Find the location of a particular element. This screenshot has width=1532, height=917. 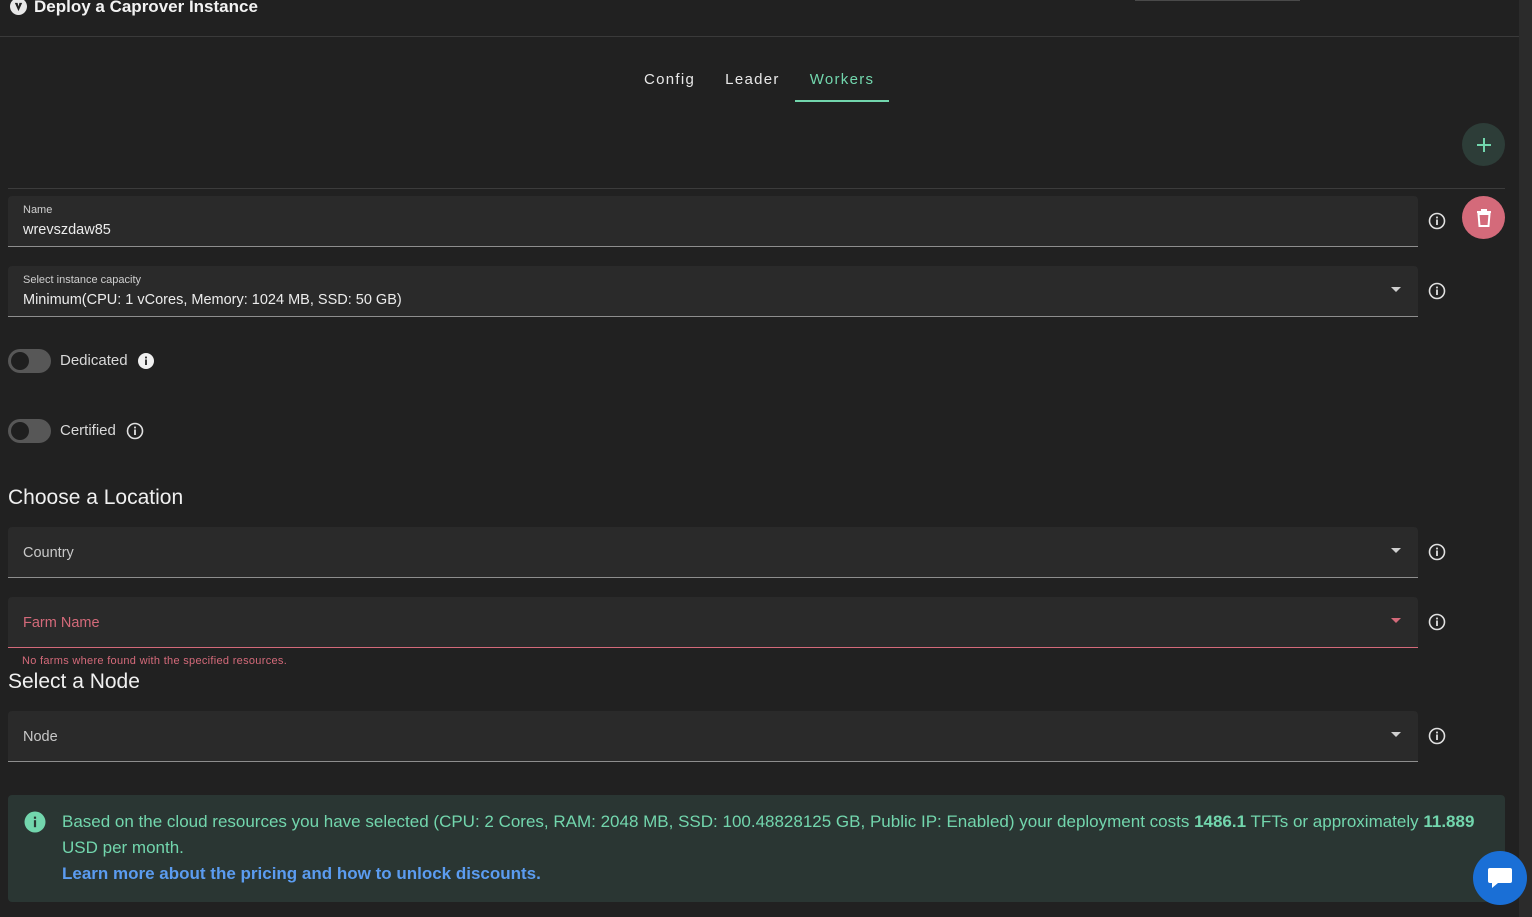

node-section-title: Select a Node is located at coordinates (74, 681).